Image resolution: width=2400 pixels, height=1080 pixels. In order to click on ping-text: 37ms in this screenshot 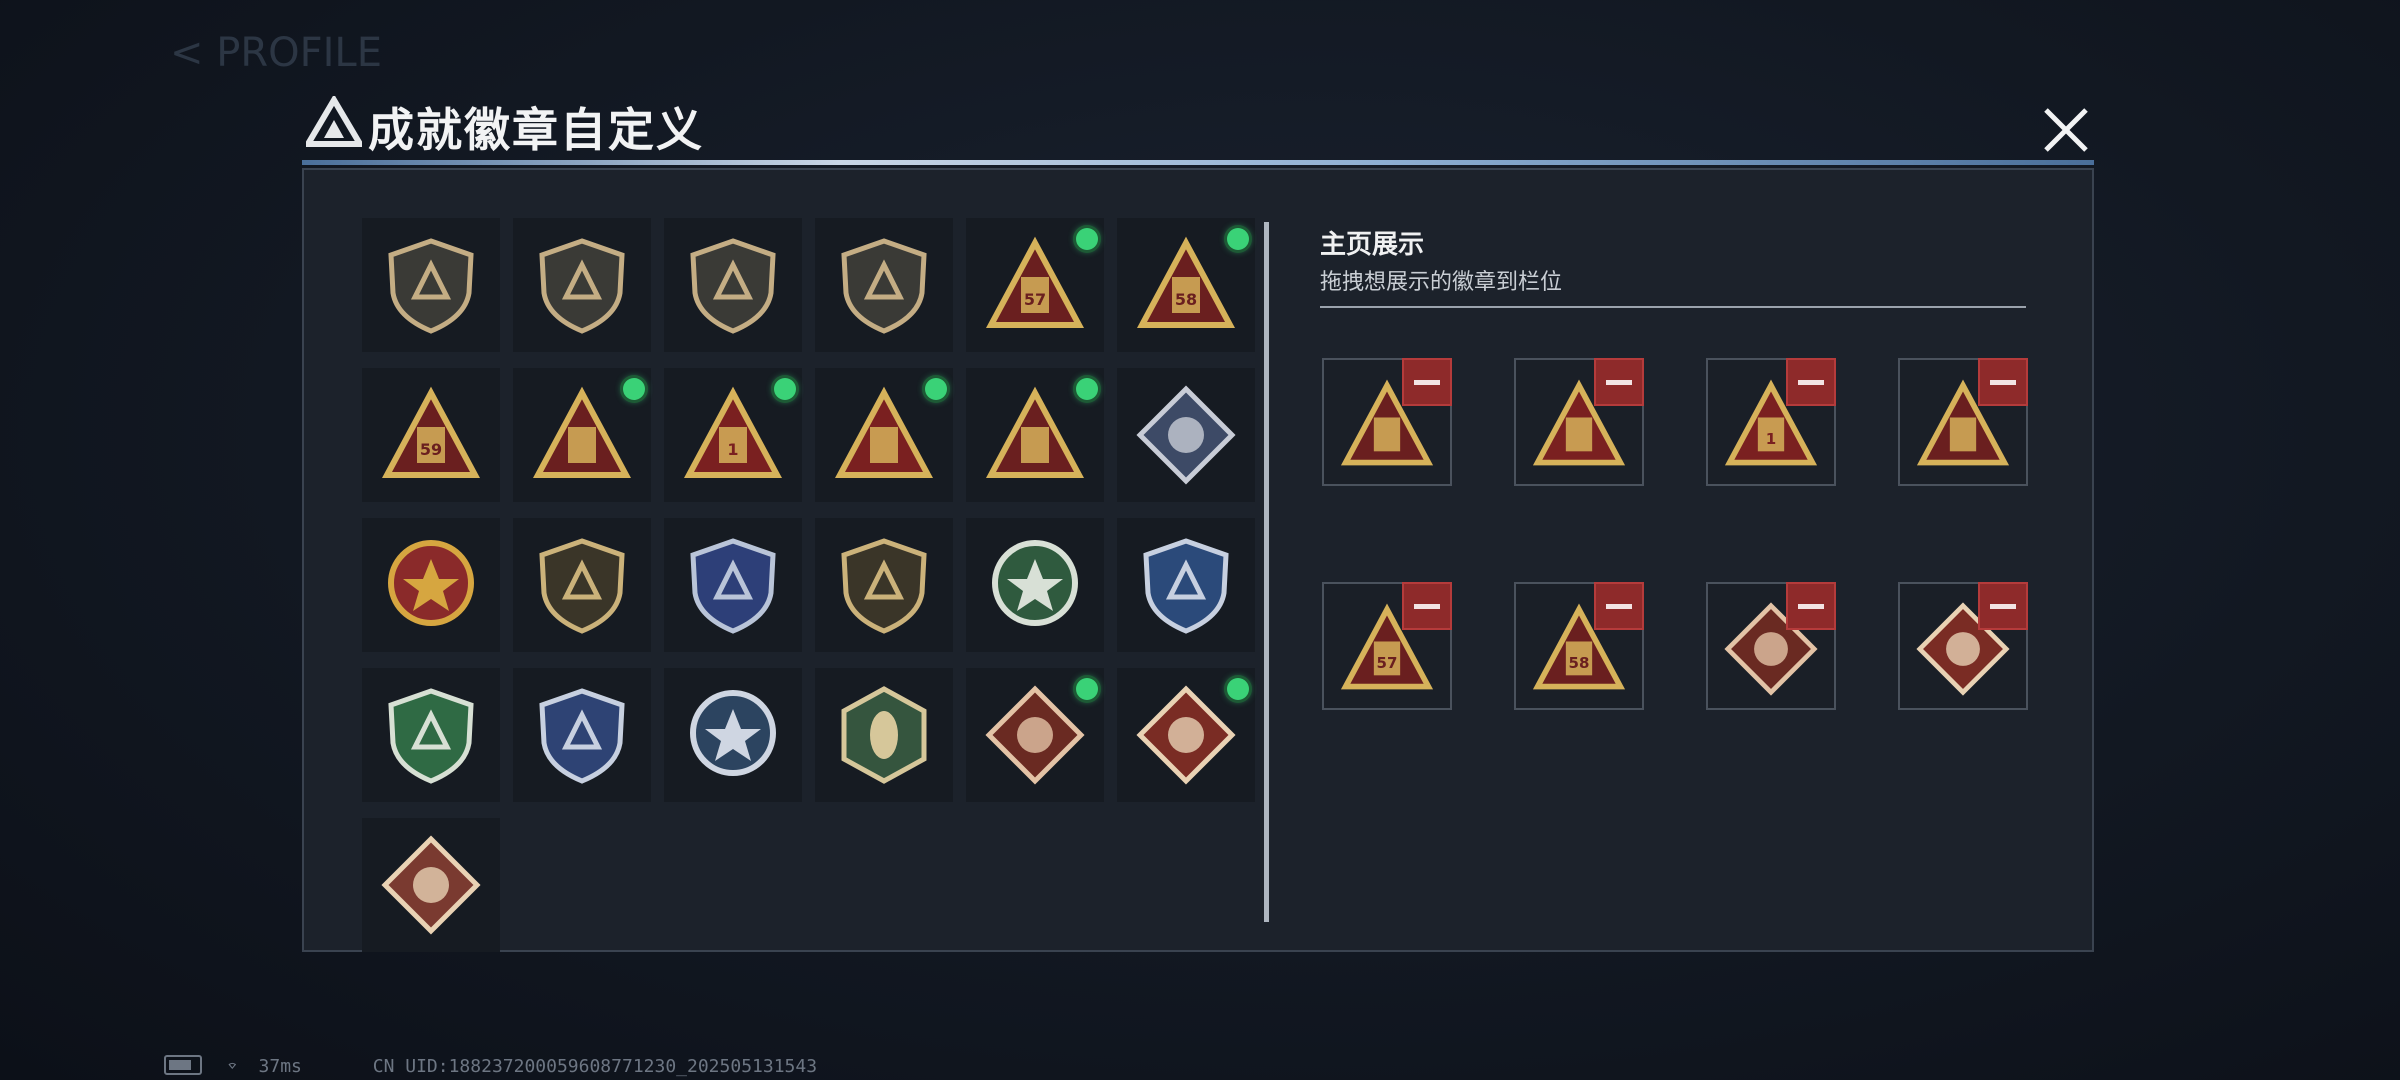, I will do `click(280, 1066)`.